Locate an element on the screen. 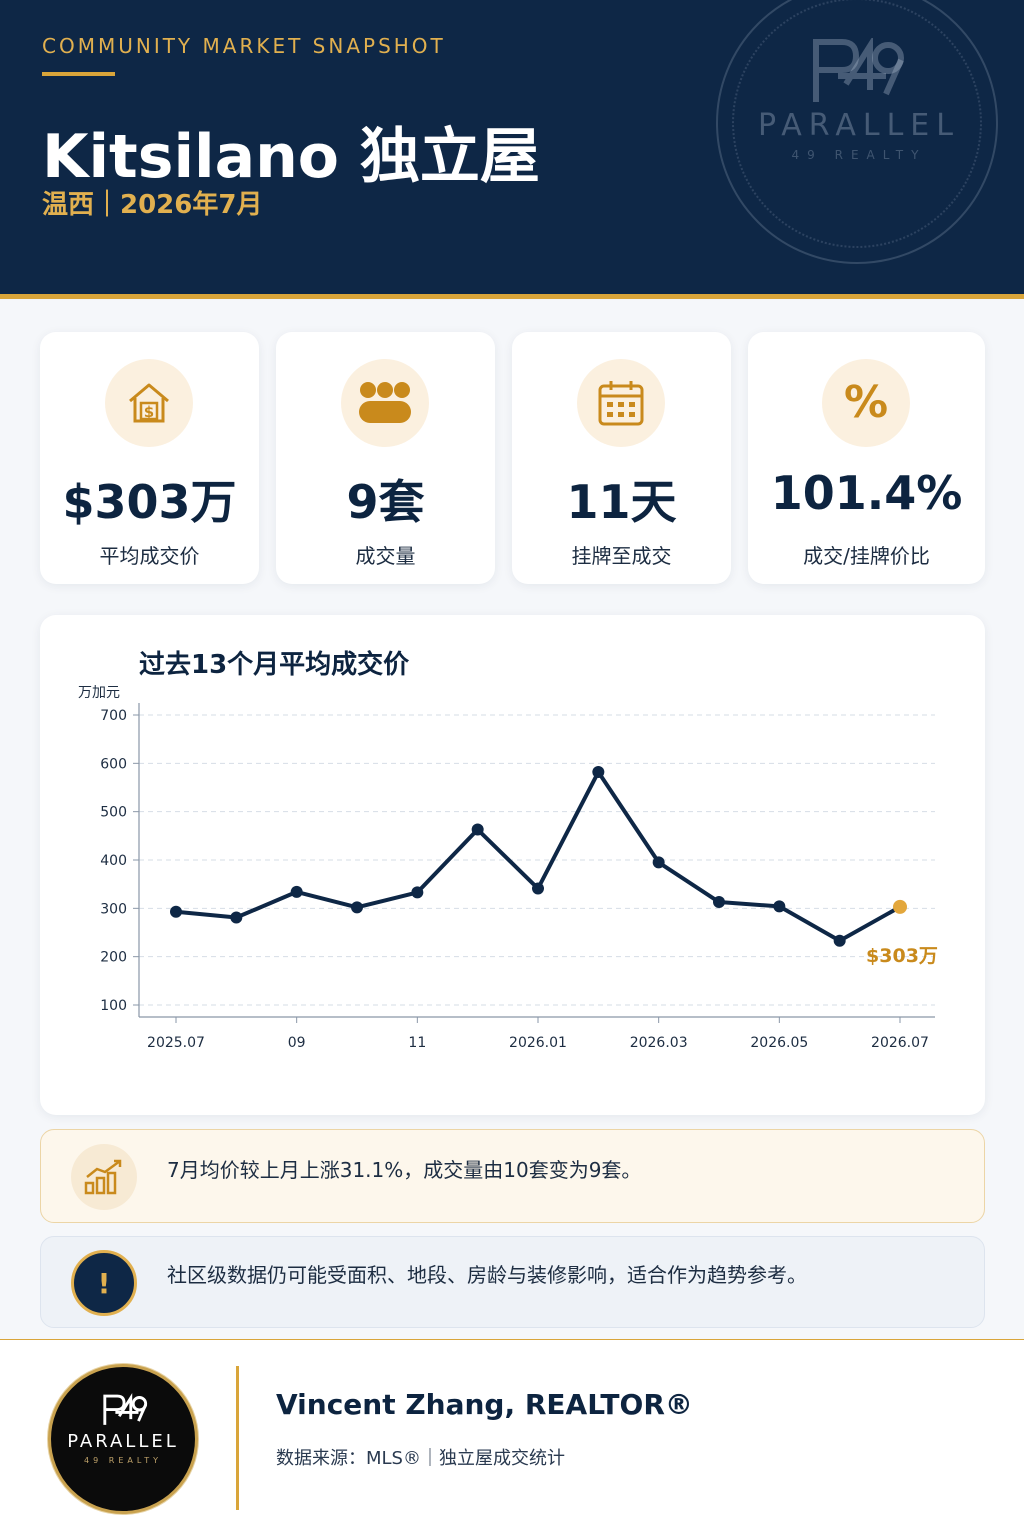 The image size is (1024, 1536). chart-y-tick-label: 100 is located at coordinates (113, 1006).